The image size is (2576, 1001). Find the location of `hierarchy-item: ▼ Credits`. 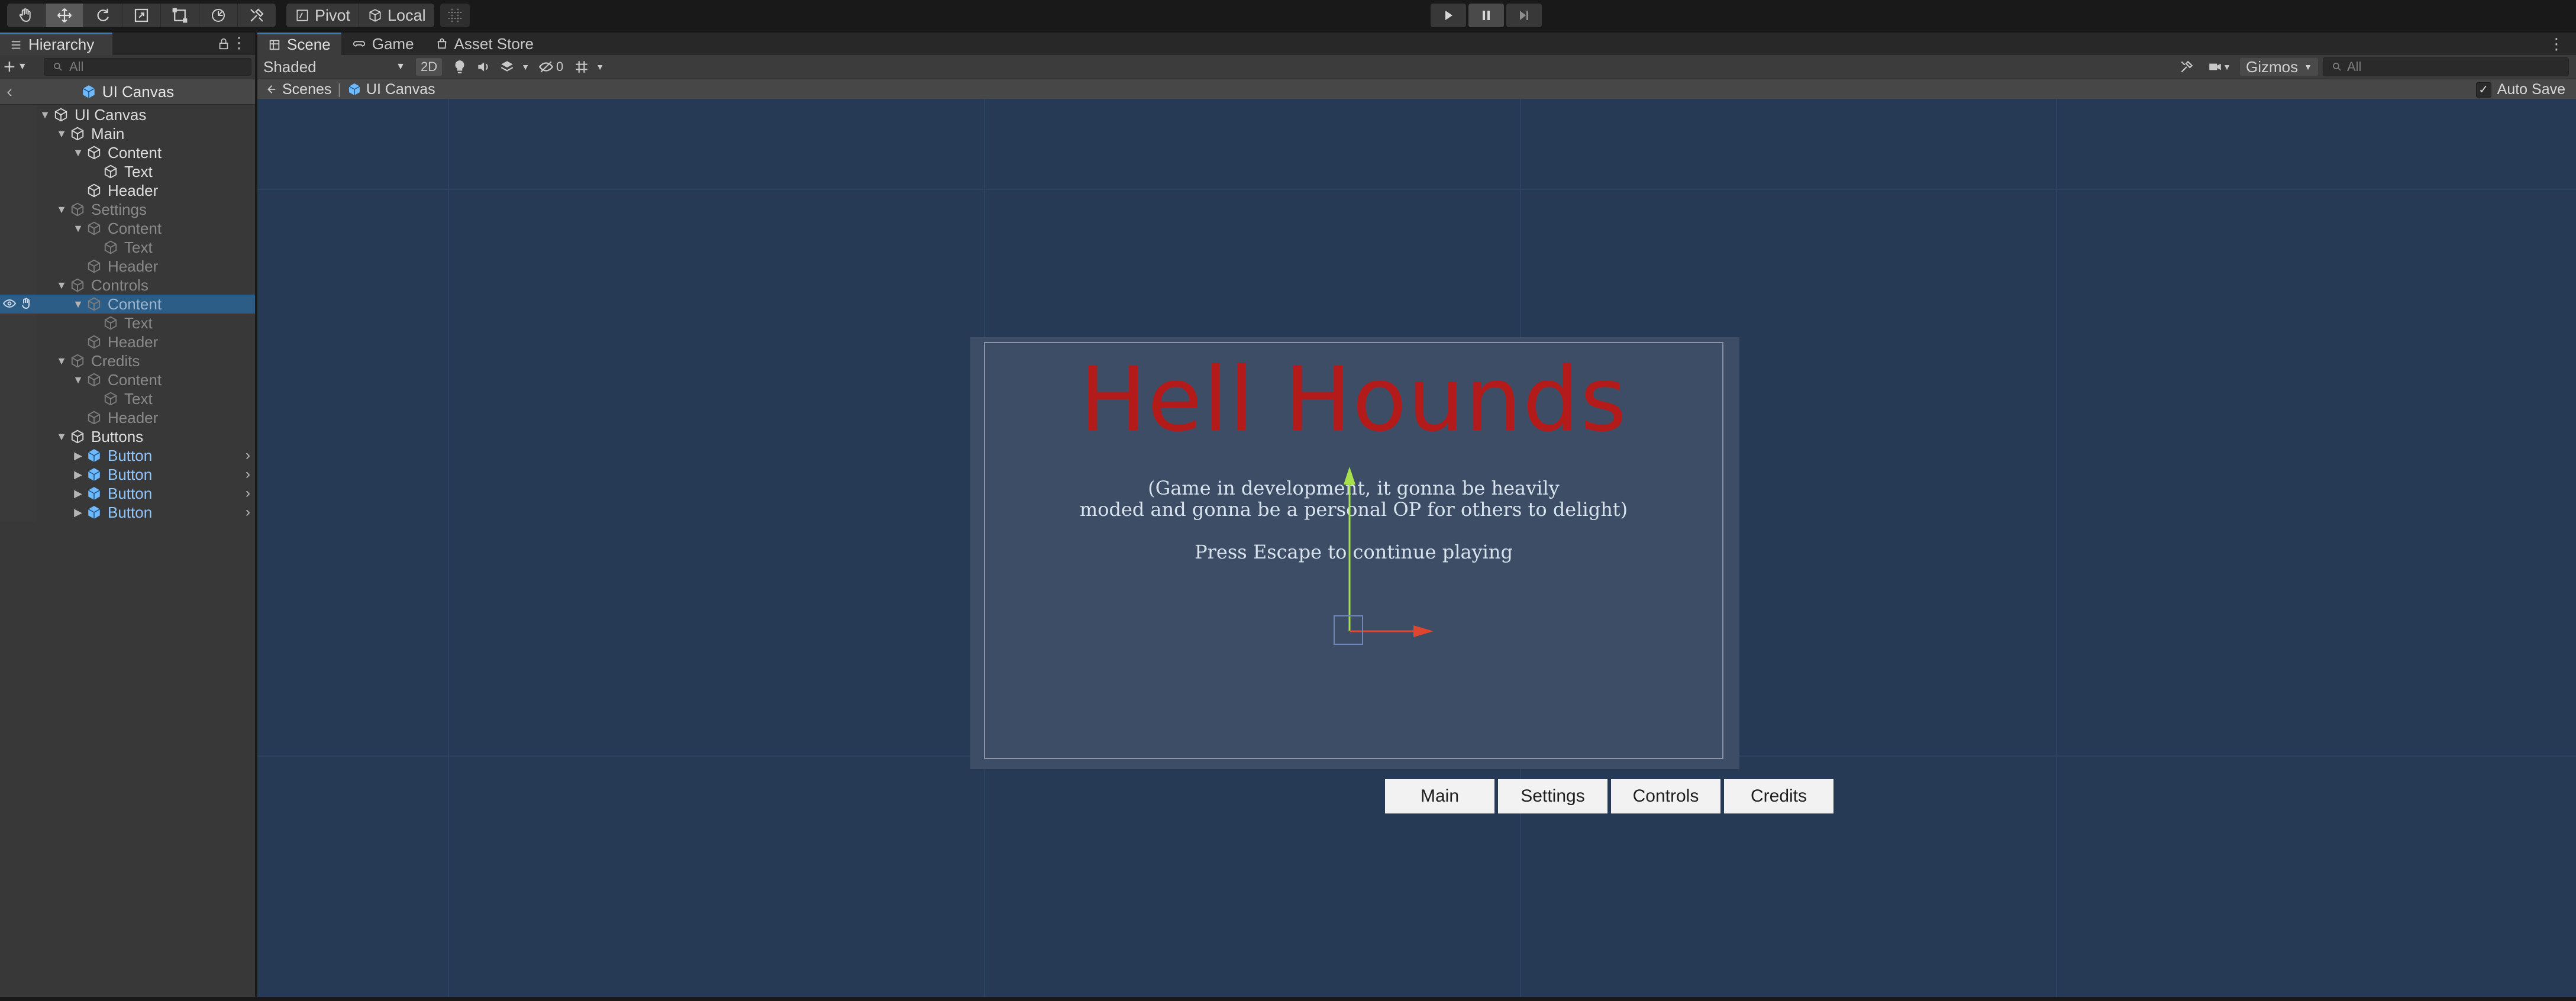

hierarchy-item: ▼ Credits is located at coordinates (127, 361).